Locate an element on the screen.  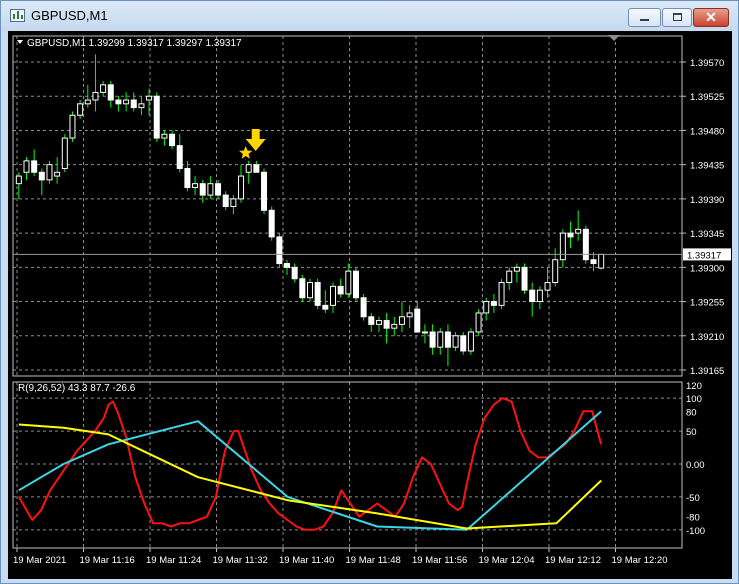
time-tick-label: 19 Mar 12:04 is located at coordinates (507, 560).